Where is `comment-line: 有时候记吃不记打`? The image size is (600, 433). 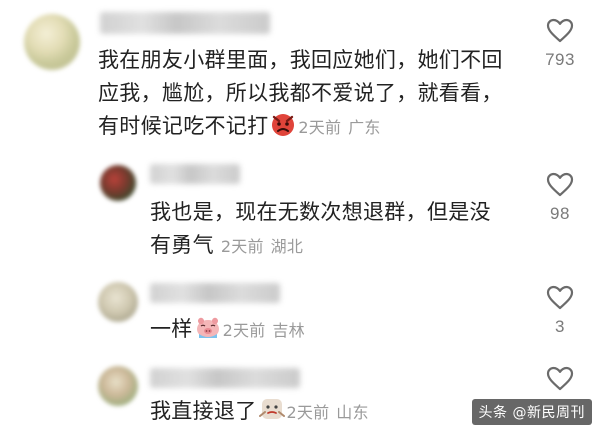
comment-line: 有时候记吃不记打 is located at coordinates (183, 126).